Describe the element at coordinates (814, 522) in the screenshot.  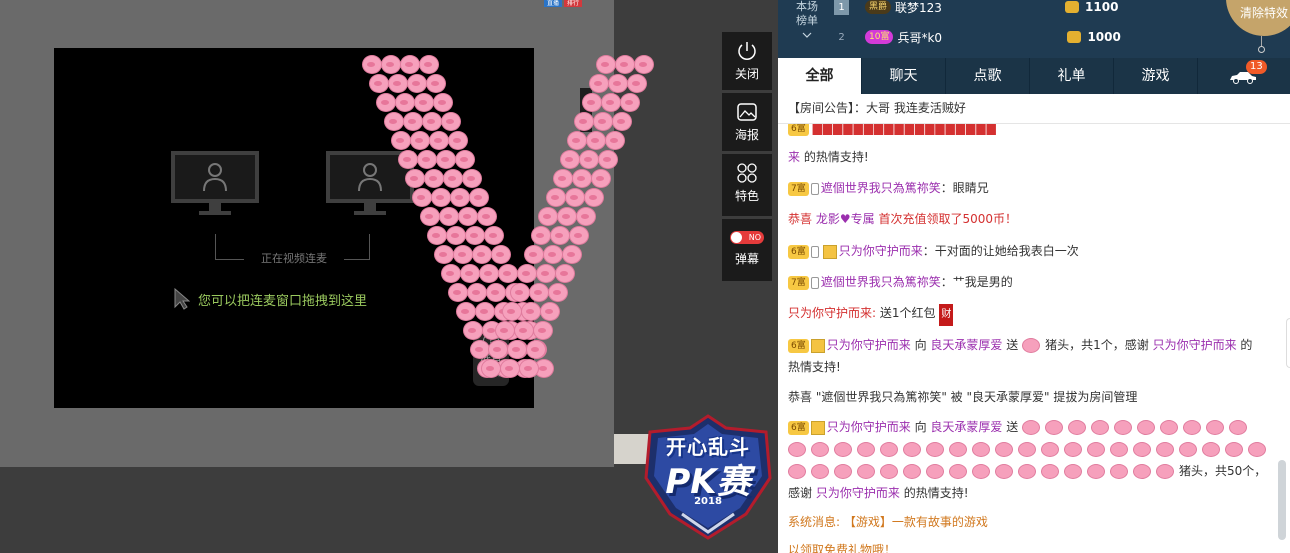
I see `system-label: 系统消息:` at that location.